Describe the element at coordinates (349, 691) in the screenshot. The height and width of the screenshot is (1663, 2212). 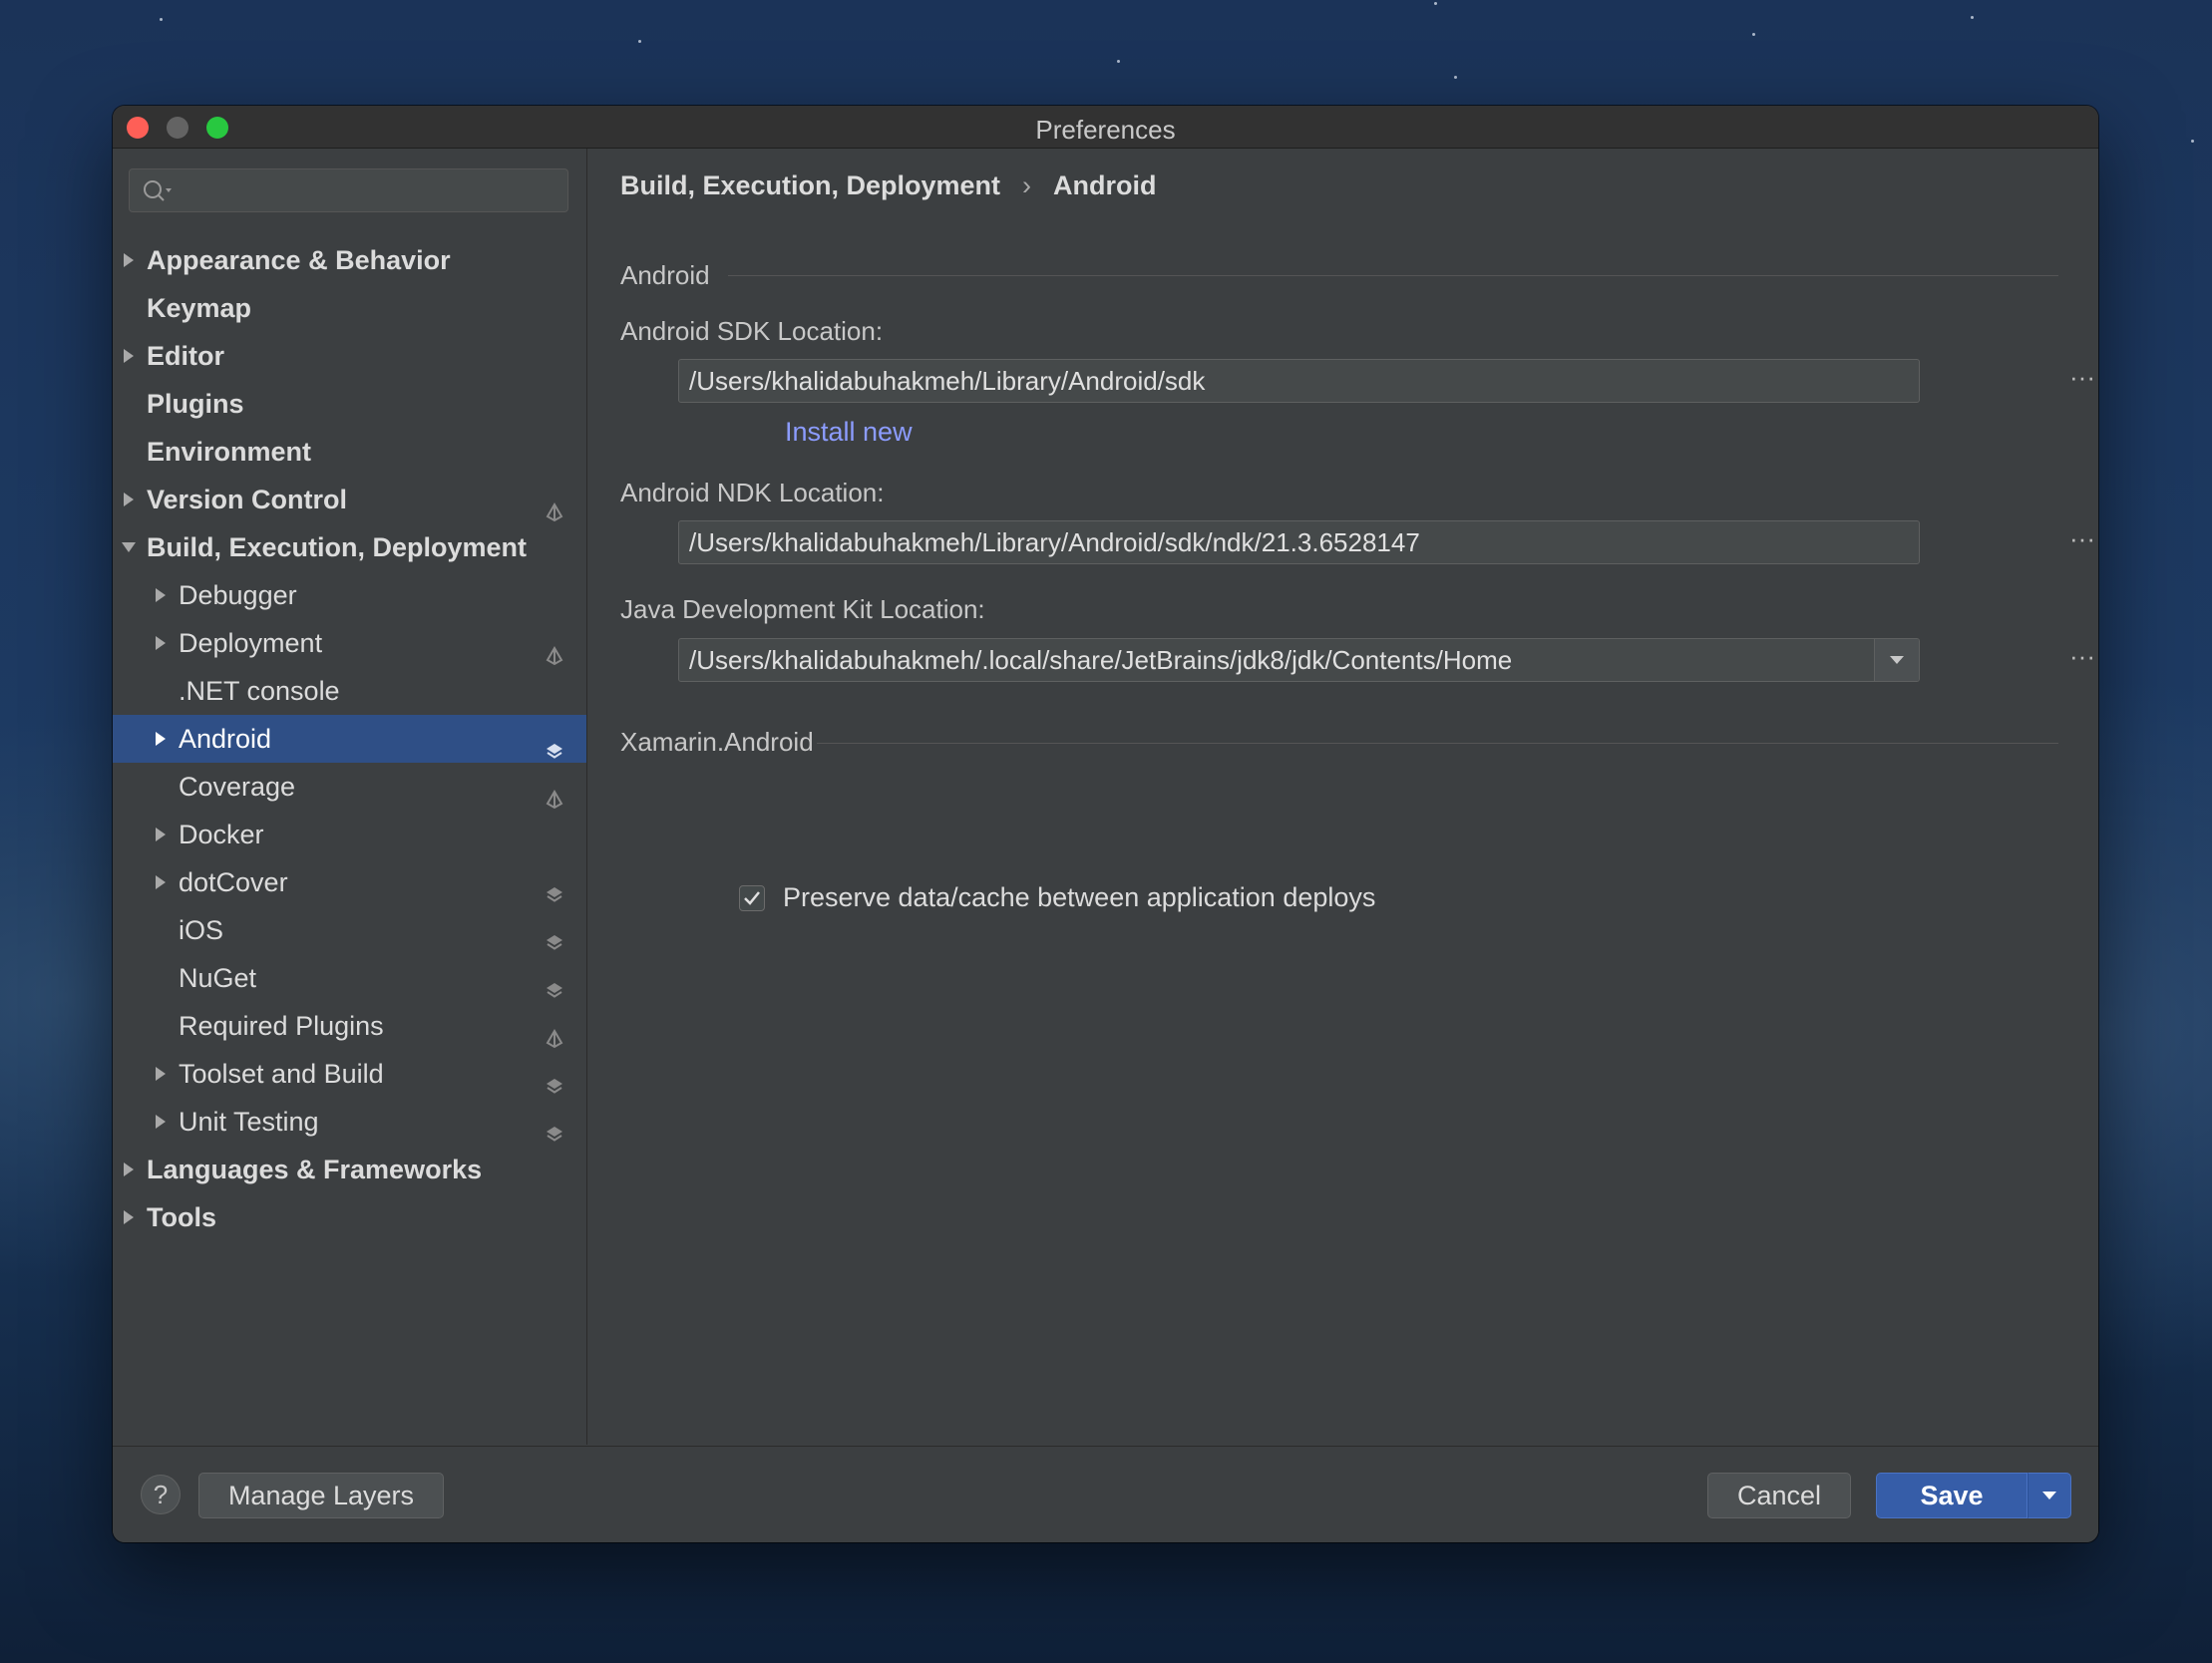
I see `sidebar-item-net-console: .NET console` at that location.